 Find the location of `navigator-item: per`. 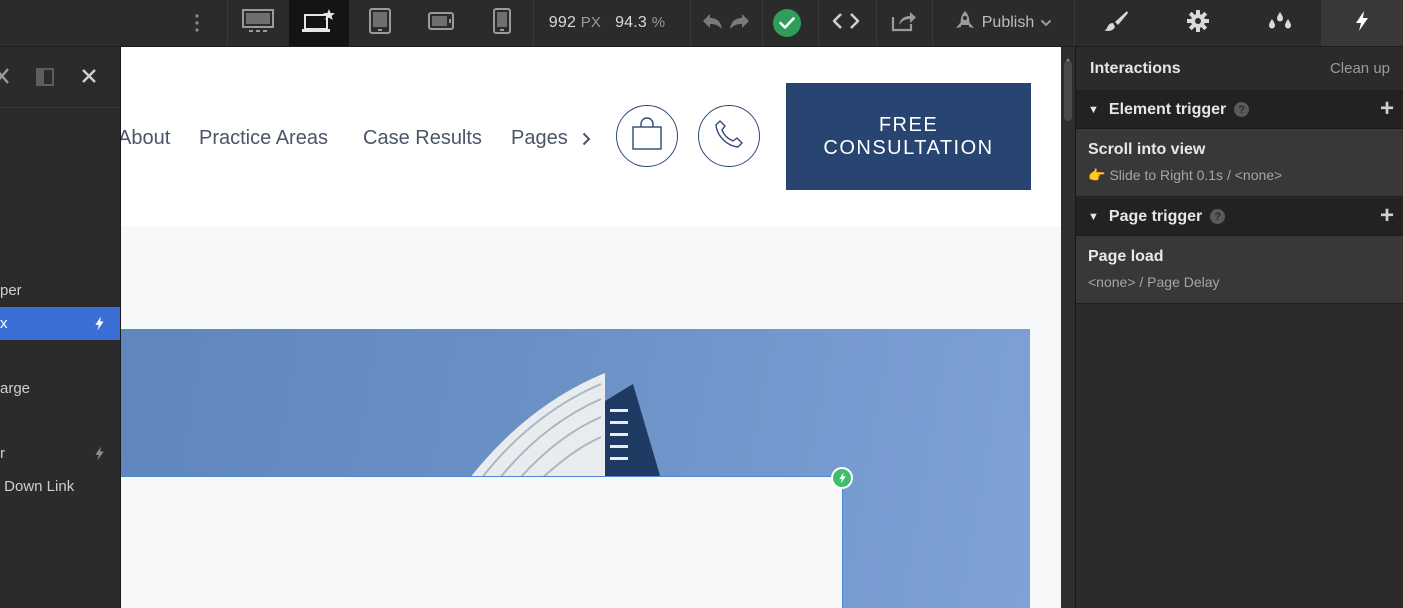

navigator-item: per is located at coordinates (60, 290).